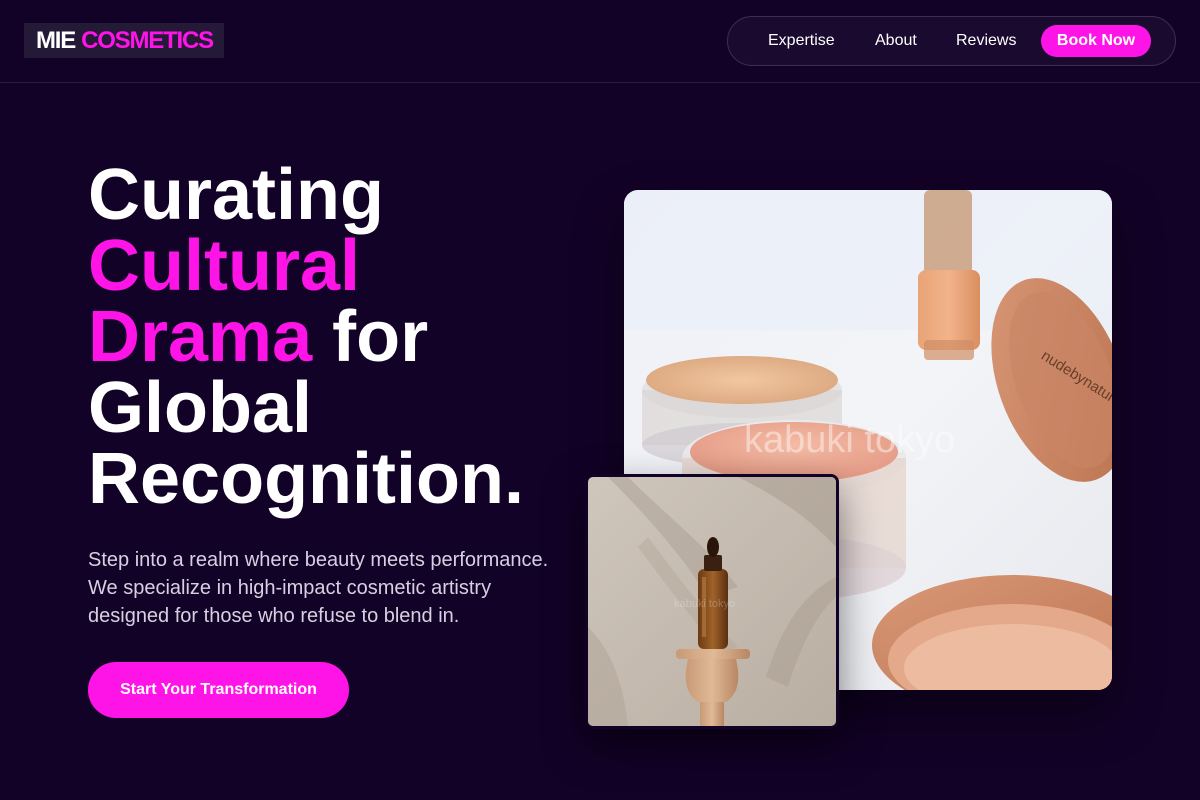 The height and width of the screenshot is (800, 1200). Describe the element at coordinates (147, 40) in the screenshot. I see `brand-name-part2: COSMETICS` at that location.